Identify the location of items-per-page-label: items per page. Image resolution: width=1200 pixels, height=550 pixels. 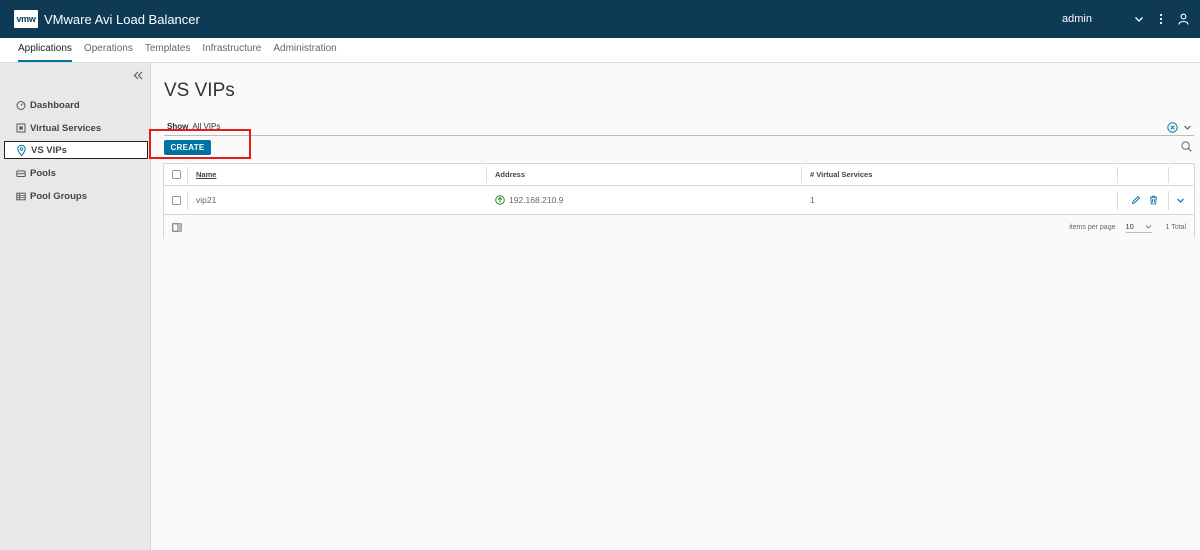
(1092, 227).